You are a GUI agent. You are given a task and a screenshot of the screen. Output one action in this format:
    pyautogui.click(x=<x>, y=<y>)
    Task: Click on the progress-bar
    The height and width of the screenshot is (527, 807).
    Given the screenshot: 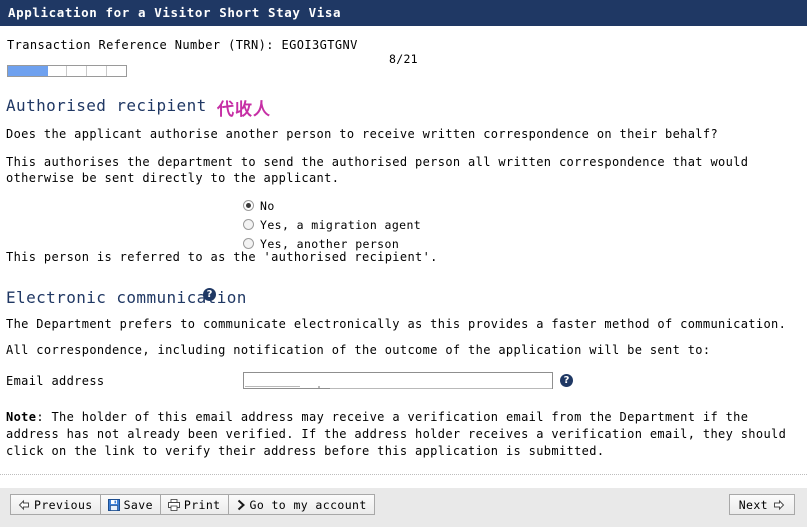 What is the action you would take?
    pyautogui.click(x=67, y=71)
    